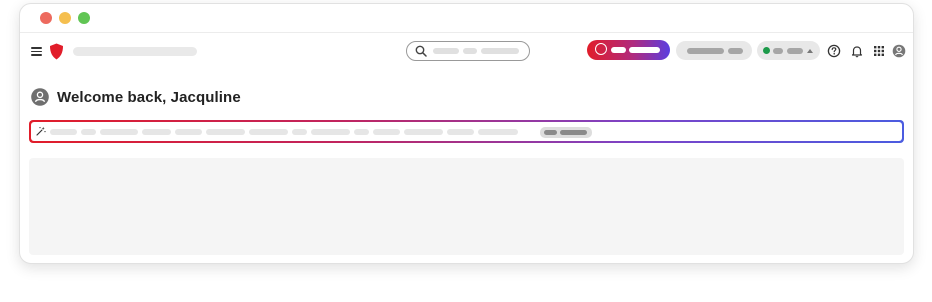 The width and height of the screenshot is (932, 302). Describe the element at coordinates (41, 131) in the screenshot. I see `sparkle-icon` at that location.